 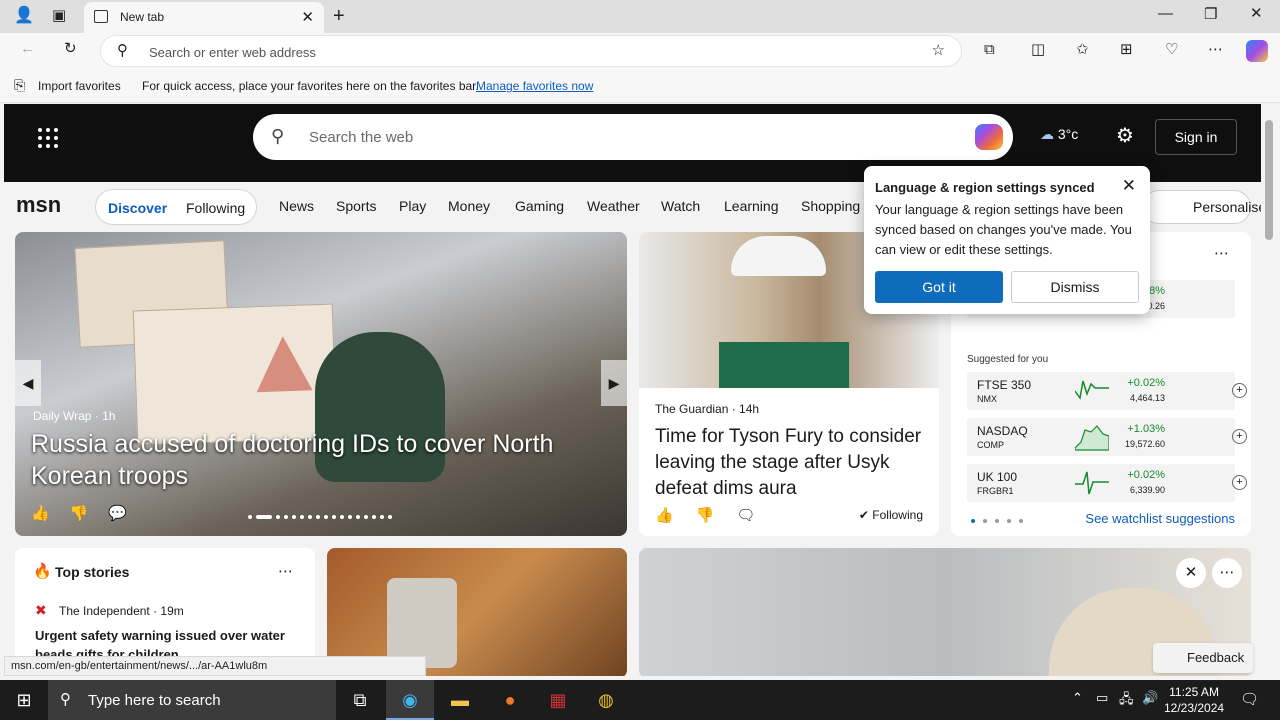 I want to click on watchlist-suggestions-link: See watchlist suggestions, so click(x=1160, y=518).